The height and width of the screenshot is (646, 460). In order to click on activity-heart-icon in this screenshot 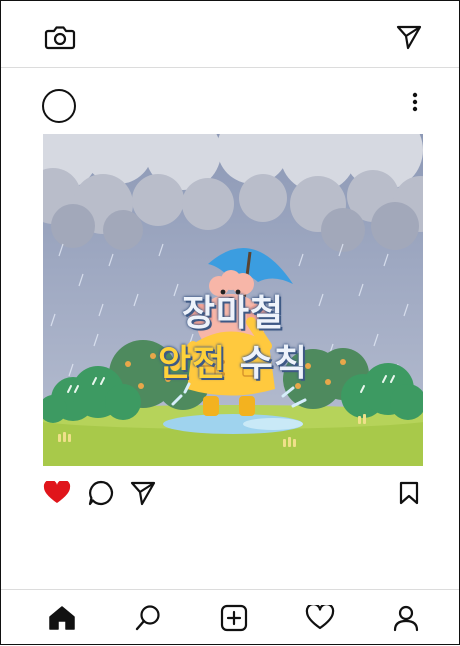, I will do `click(320, 618)`.